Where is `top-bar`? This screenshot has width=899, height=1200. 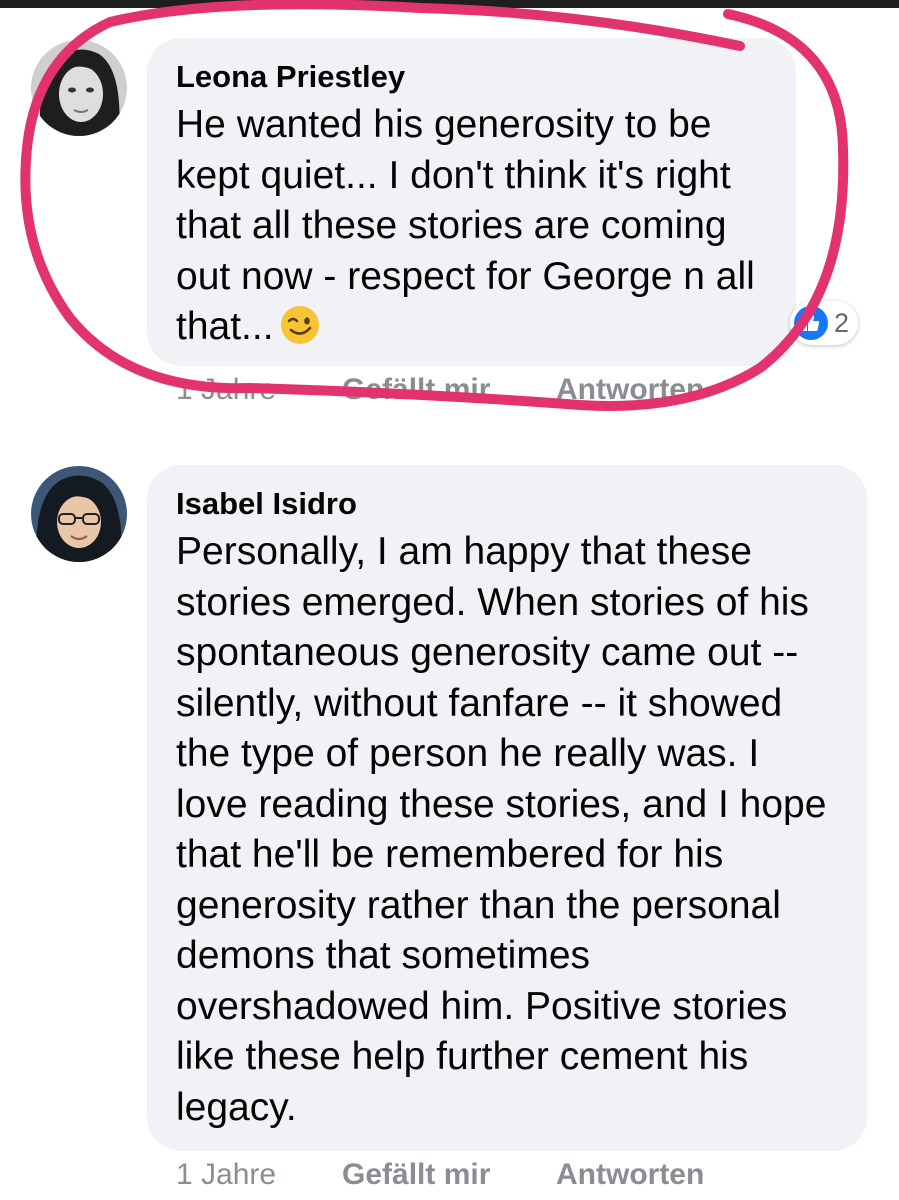 top-bar is located at coordinates (449, 4).